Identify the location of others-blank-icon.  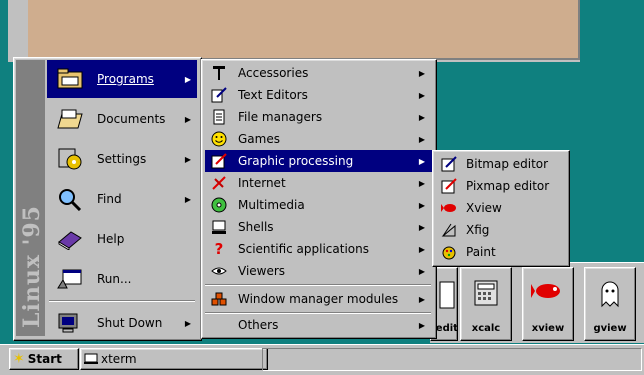
(219, 325).